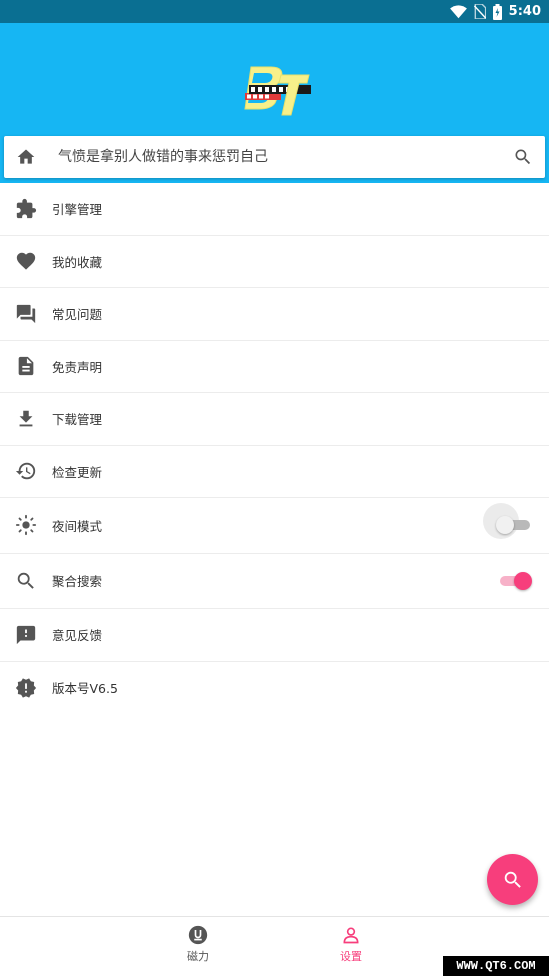 Image resolution: width=549 pixels, height=976 pixels. Describe the element at coordinates (26, 471) in the screenshot. I see `history-icon` at that location.